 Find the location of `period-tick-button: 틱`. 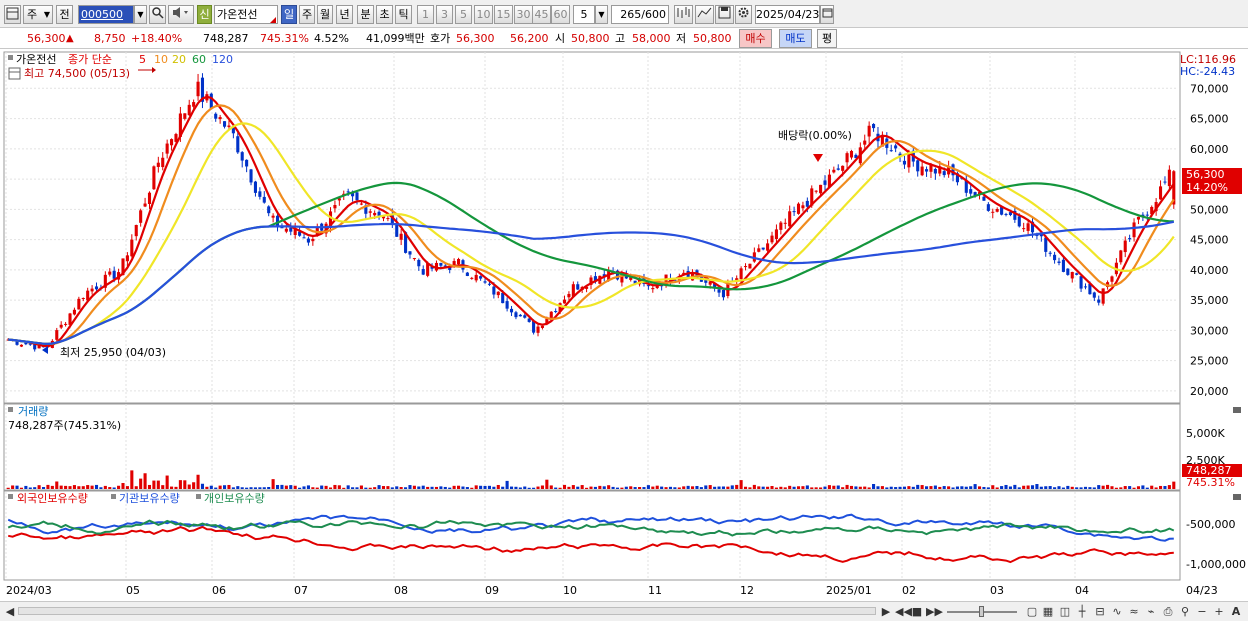

period-tick-button: 틱 is located at coordinates (403, 14).